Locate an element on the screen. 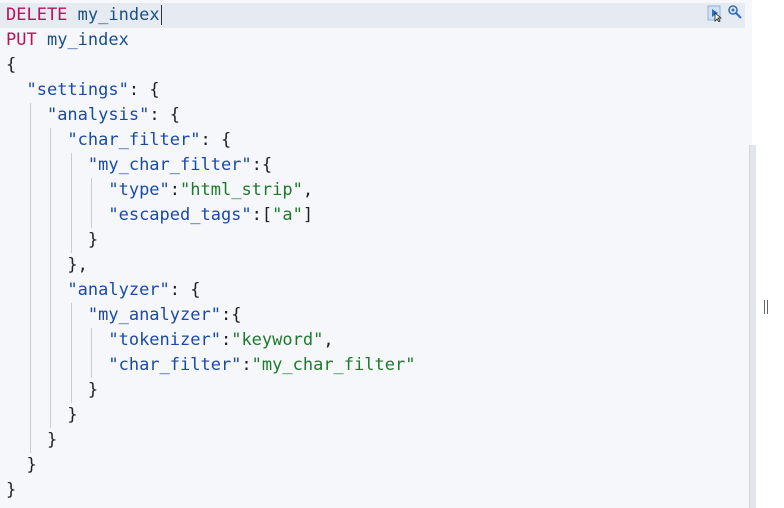  code-line: "analysis": { is located at coordinates (93, 115).